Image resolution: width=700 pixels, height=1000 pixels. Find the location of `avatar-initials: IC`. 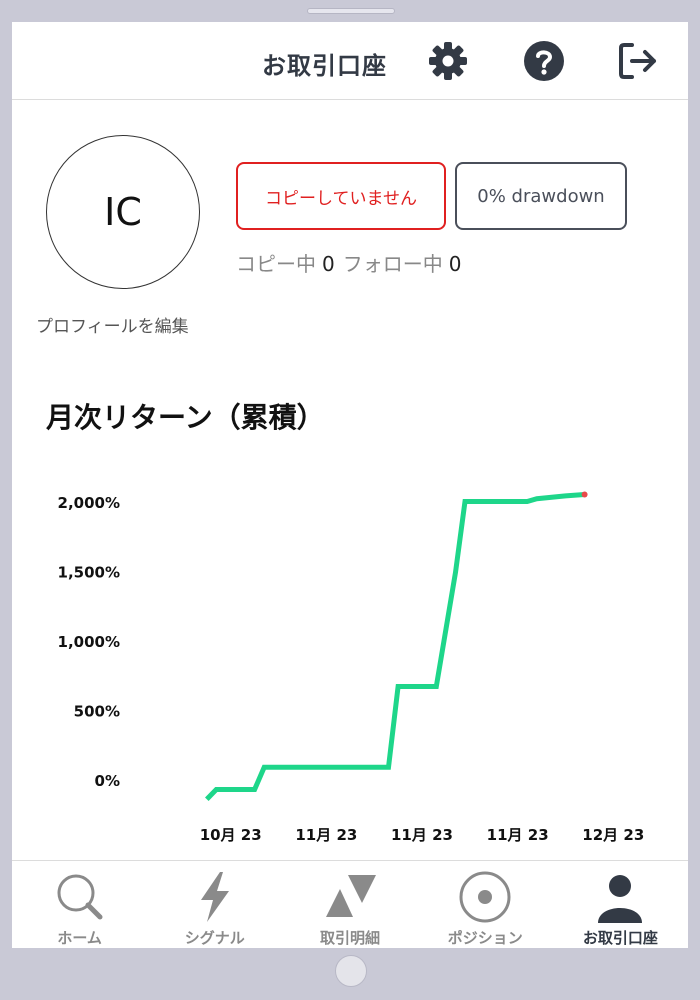

avatar-initials: IC is located at coordinates (123, 212).